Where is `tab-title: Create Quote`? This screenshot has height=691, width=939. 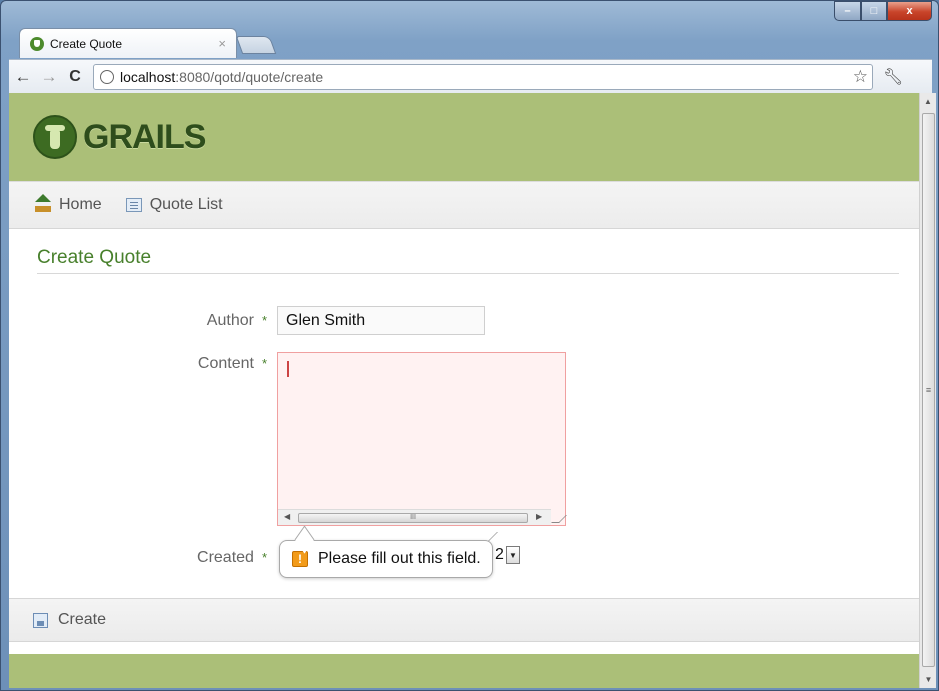
tab-title: Create Quote is located at coordinates (86, 43).